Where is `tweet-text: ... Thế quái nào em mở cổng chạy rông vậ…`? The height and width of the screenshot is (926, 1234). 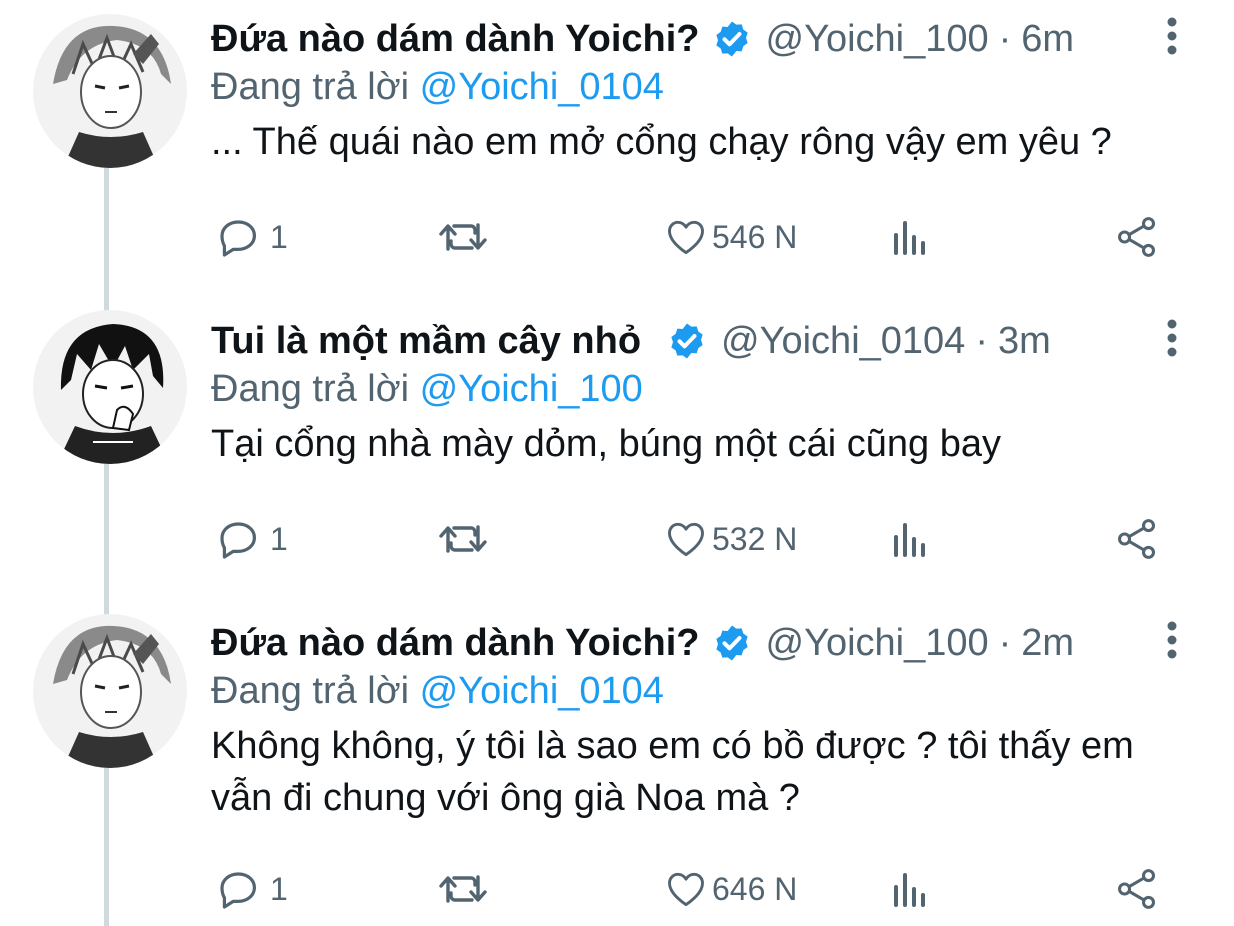
tweet-text: ... Thế quái nào em mở cổng chạy rông vậ… is located at coordinates (661, 142).